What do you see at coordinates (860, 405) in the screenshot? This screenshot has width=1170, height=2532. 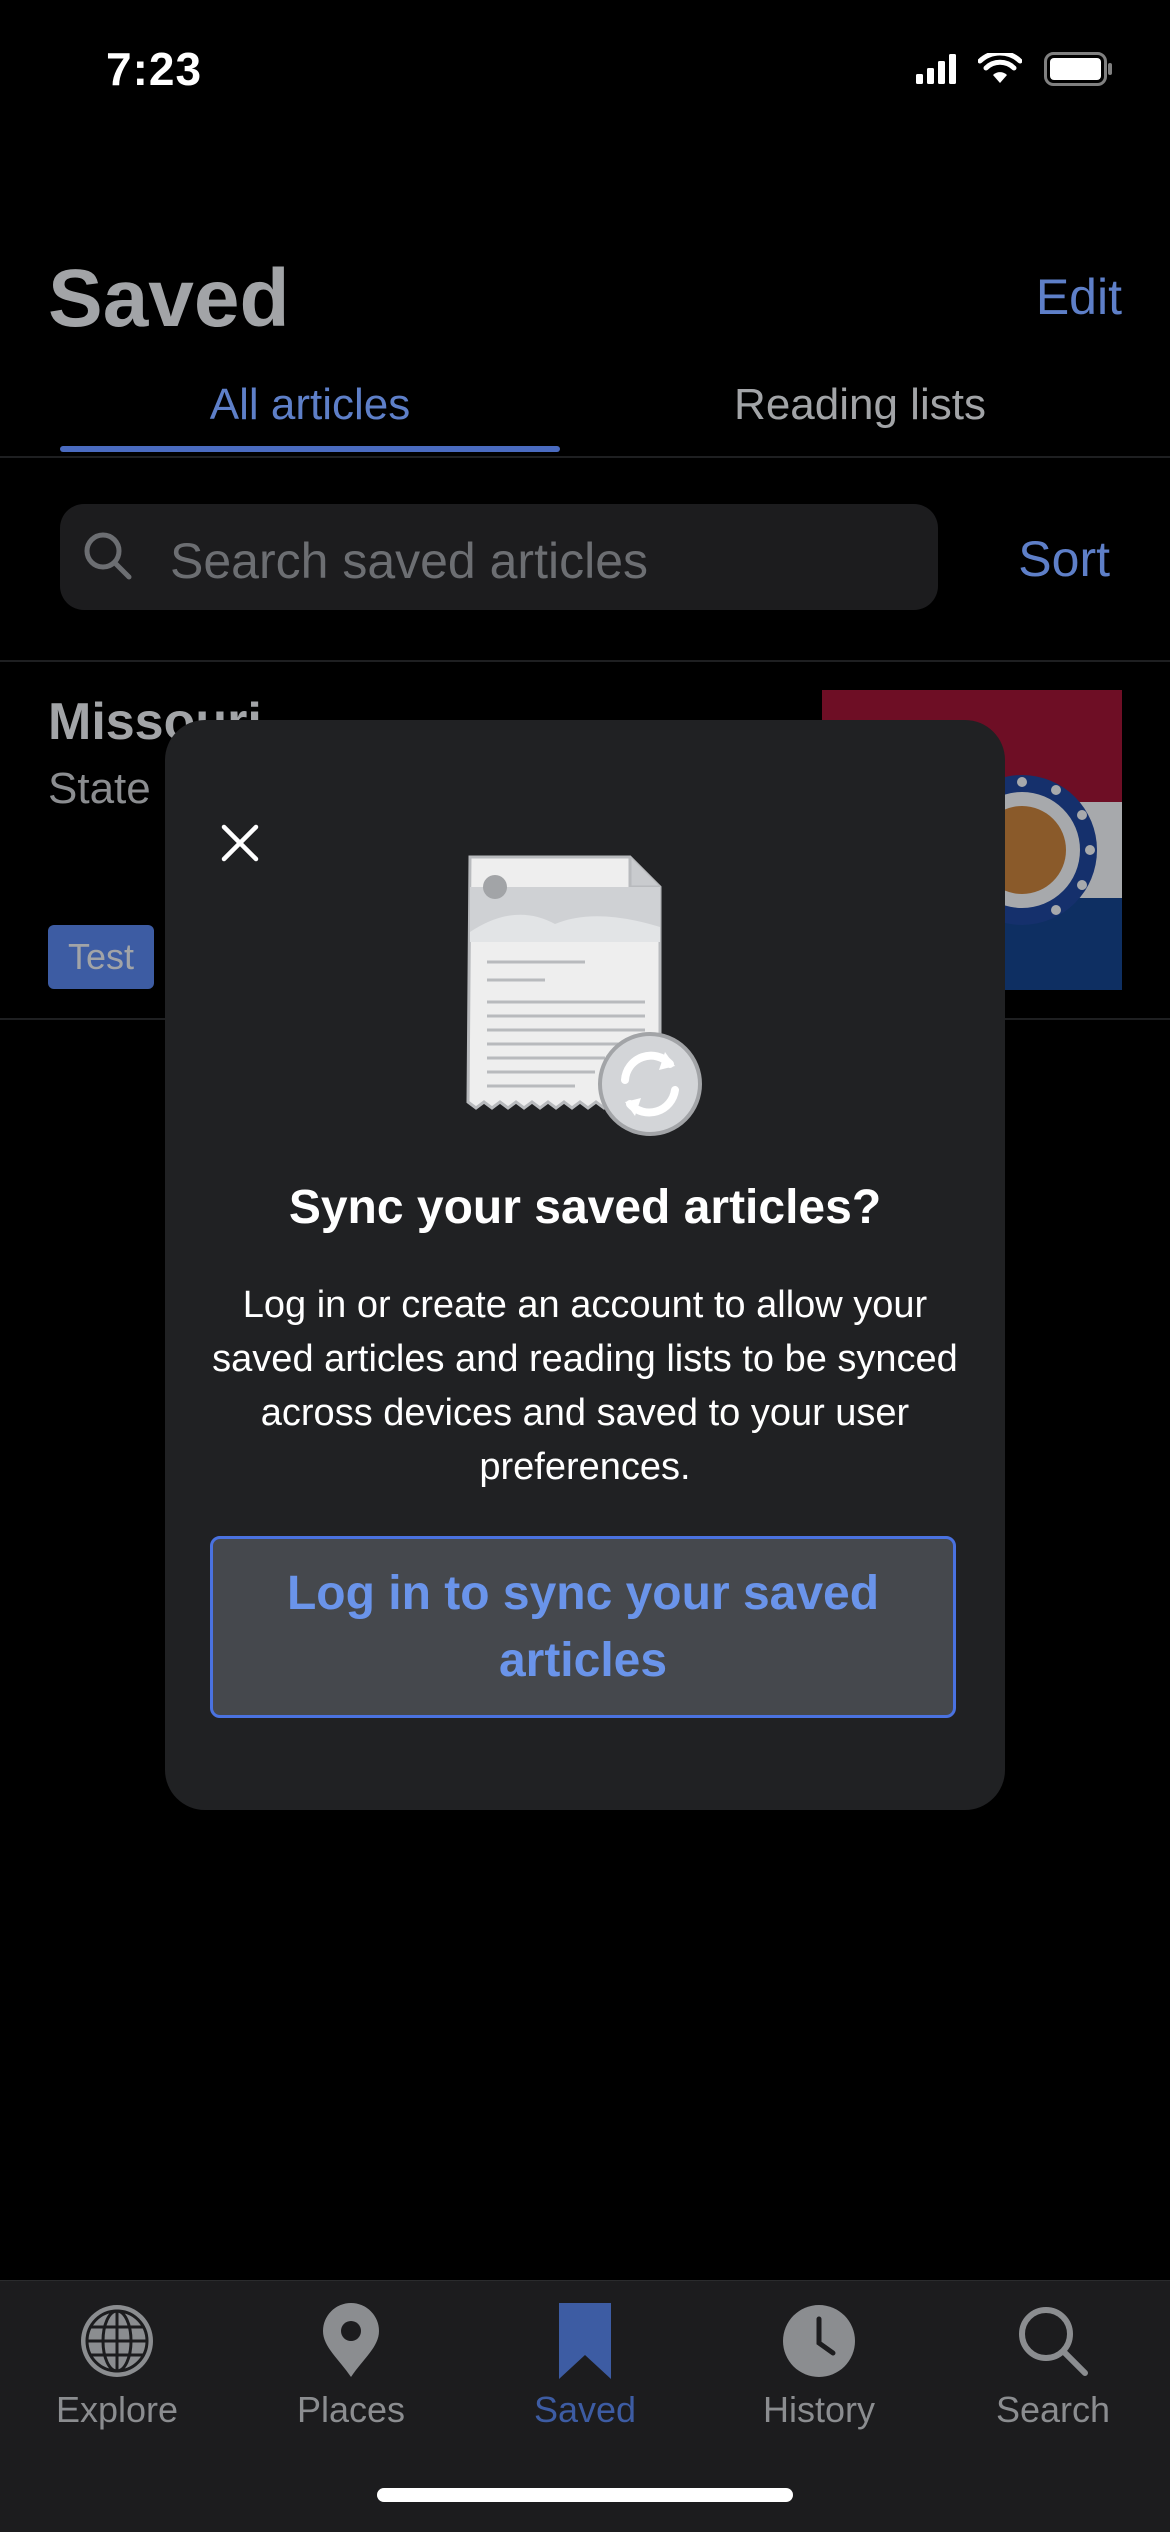 I see `tab-reading-lists: Reading lists` at bounding box center [860, 405].